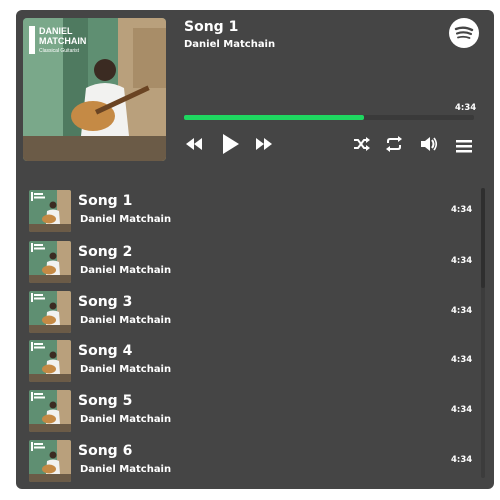  I want to click on rewind-icon, so click(194, 146).